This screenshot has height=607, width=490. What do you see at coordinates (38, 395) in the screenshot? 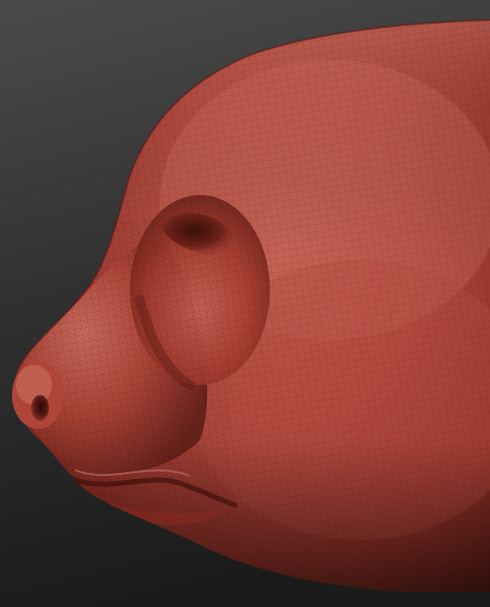
I see `nose-tip` at bounding box center [38, 395].